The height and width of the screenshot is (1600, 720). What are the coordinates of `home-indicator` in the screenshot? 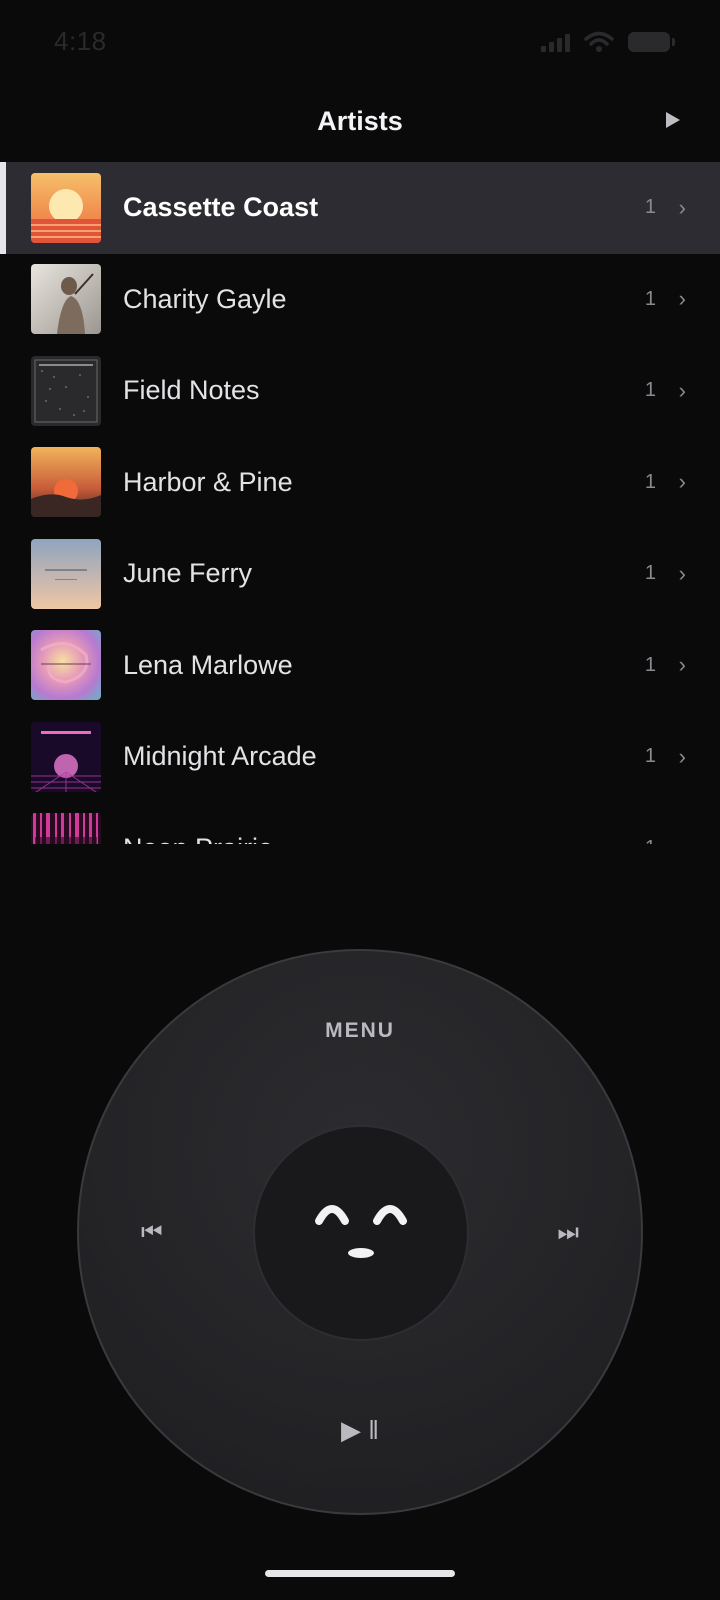 It's located at (360, 1573).